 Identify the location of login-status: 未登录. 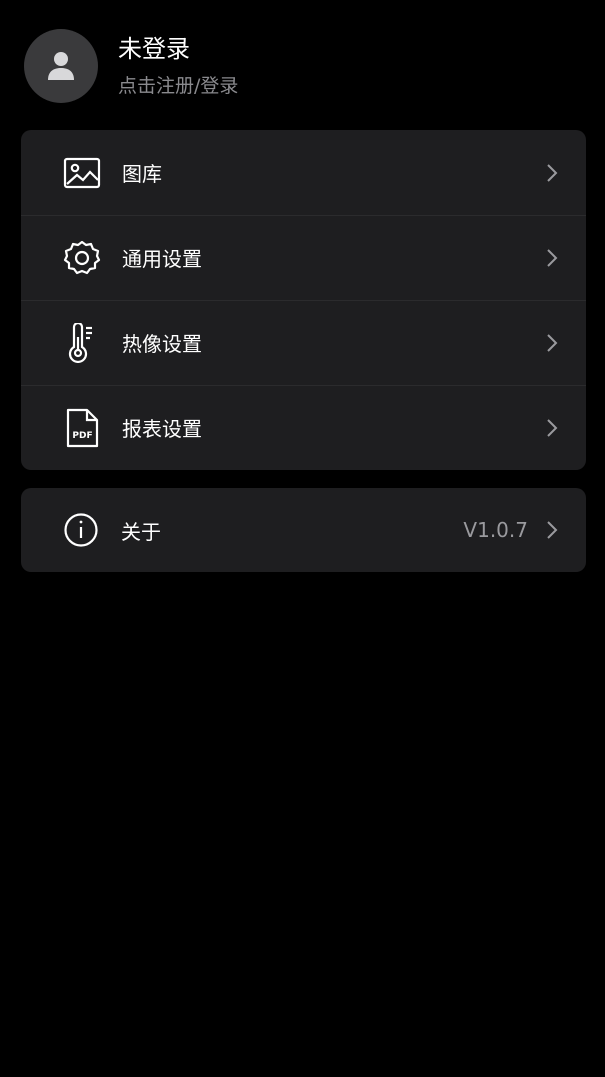
(154, 49).